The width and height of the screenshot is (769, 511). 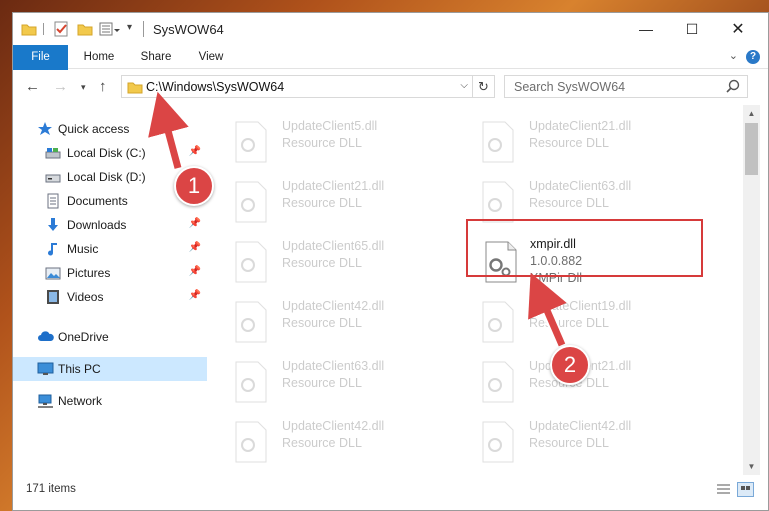 What do you see at coordinates (110, 225) in the screenshot?
I see `sidebar-item-downloads: Downloads 📌` at bounding box center [110, 225].